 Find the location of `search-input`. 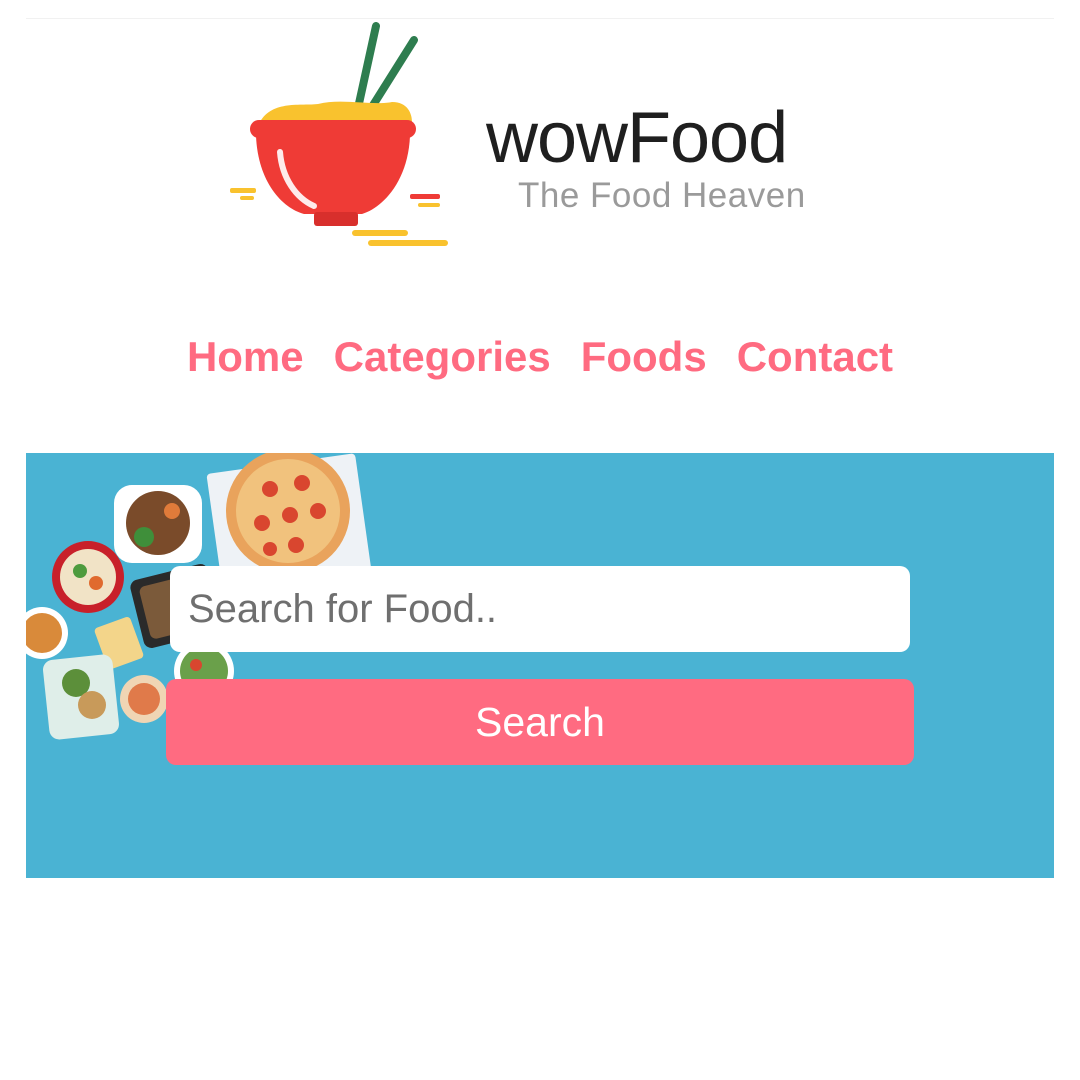

search-input is located at coordinates (540, 609).